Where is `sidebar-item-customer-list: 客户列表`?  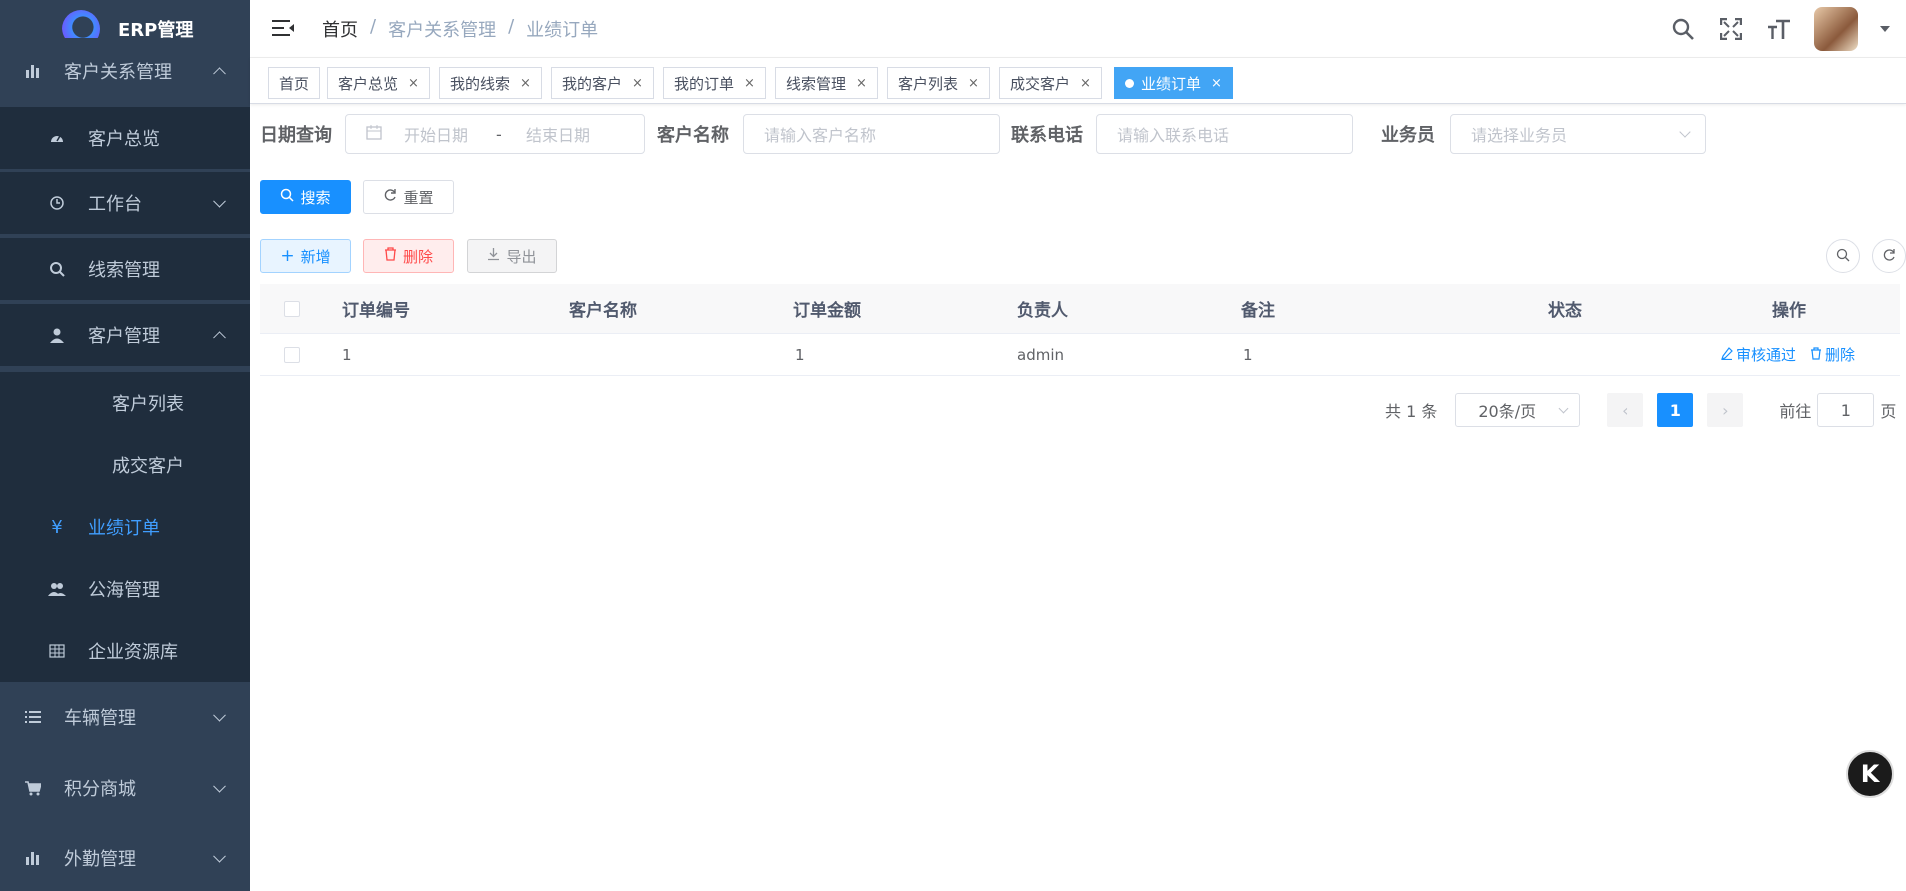
sidebar-item-customer-list: 客户列表 is located at coordinates (125, 403).